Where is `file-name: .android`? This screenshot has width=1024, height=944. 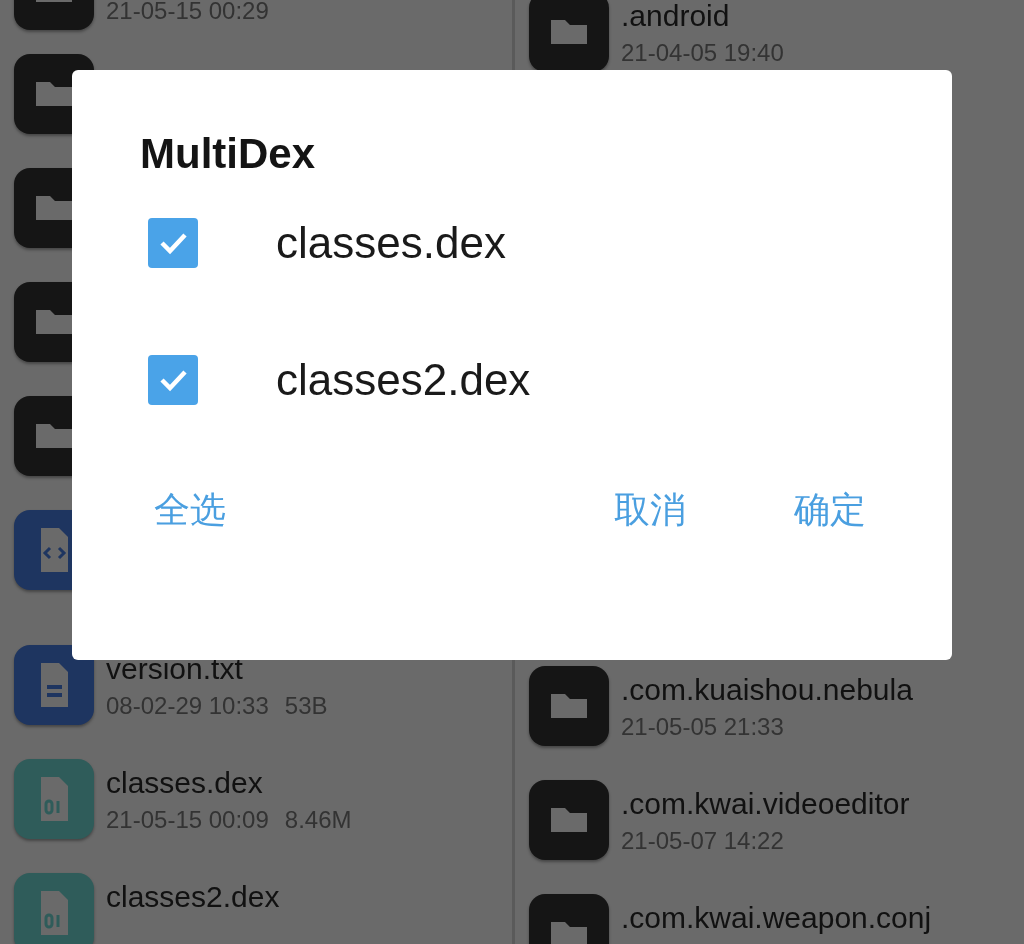 file-name: .android is located at coordinates (676, 17).